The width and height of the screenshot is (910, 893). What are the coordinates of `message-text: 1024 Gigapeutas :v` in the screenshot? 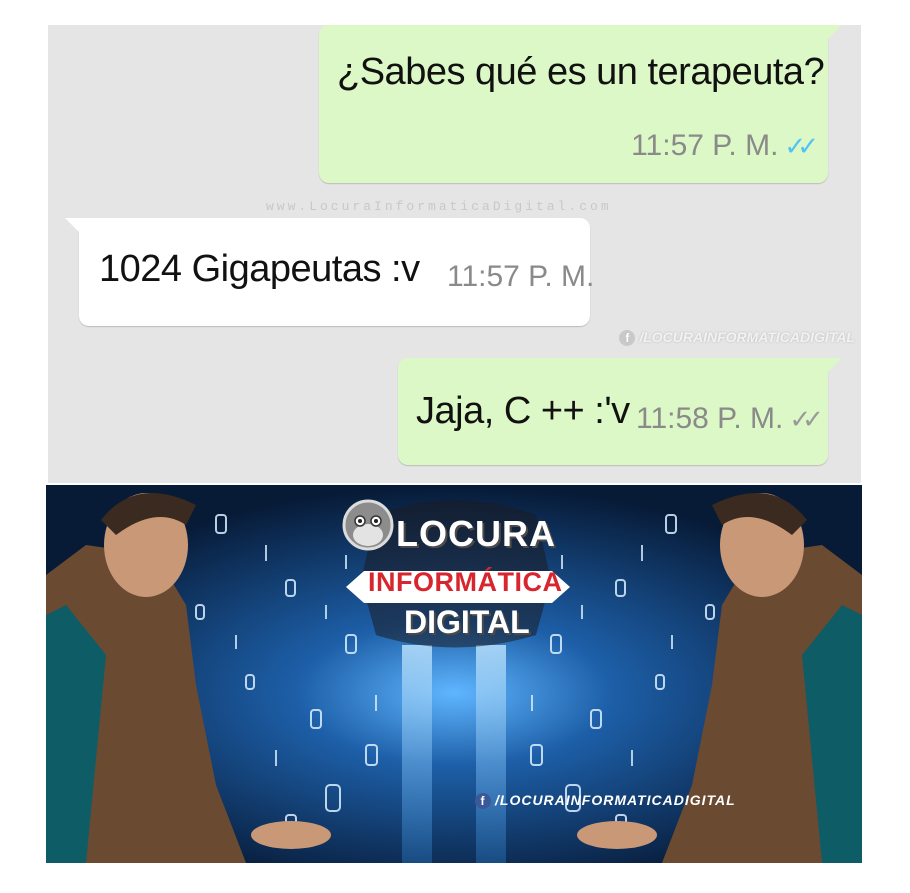 It's located at (259, 269).